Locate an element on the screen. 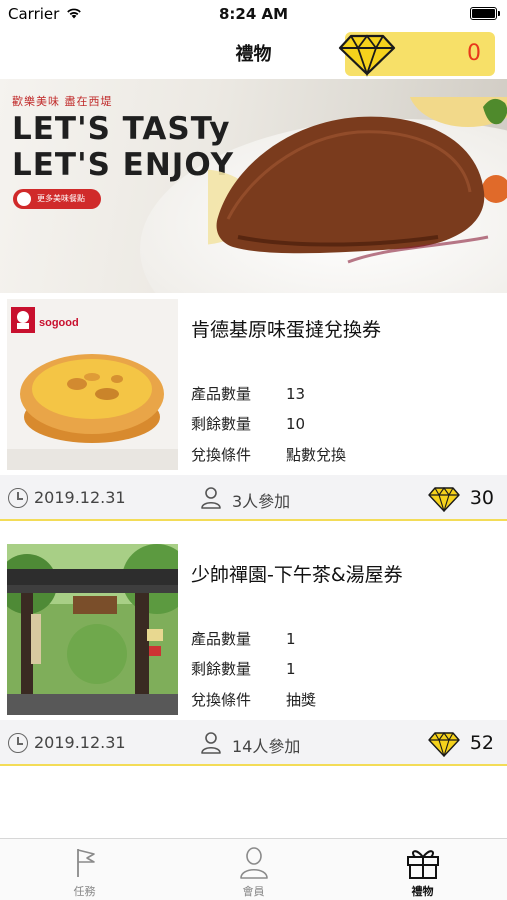  banner-headline-1: LET'S TASTy is located at coordinates (121, 129).